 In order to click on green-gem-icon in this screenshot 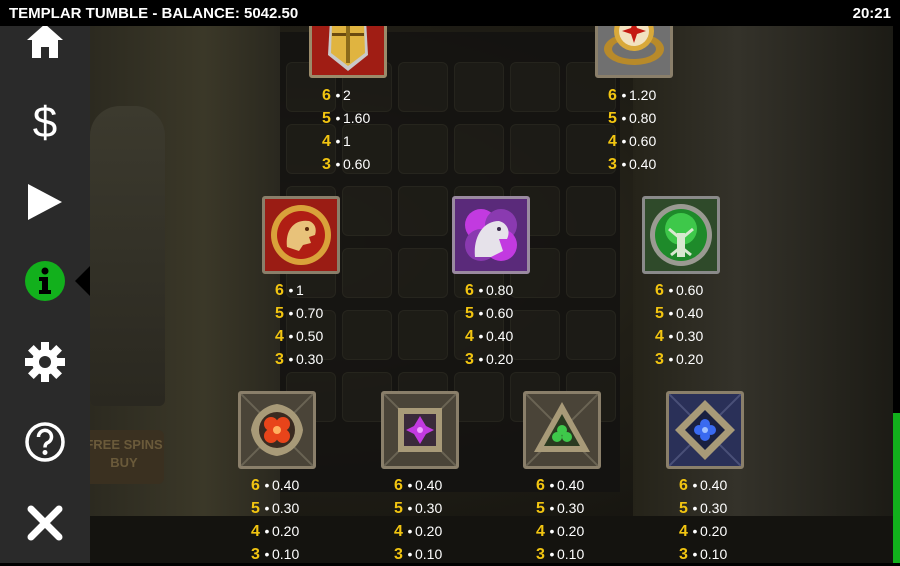, I will do `click(562, 430)`.